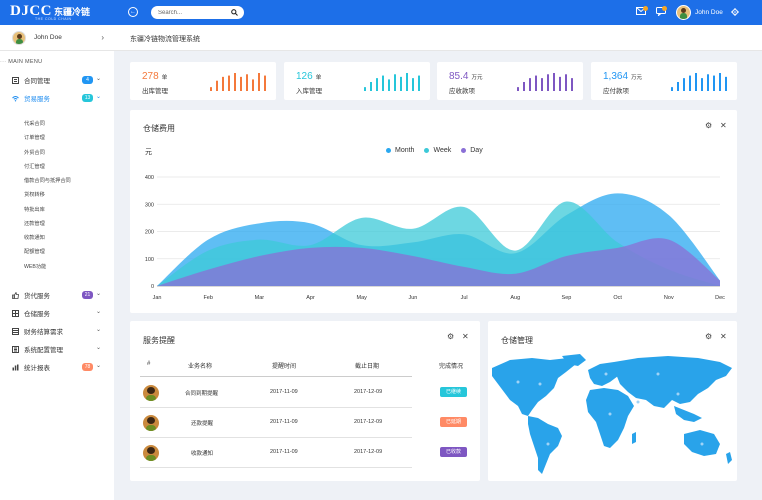  Describe the element at coordinates (34, 237) in the screenshot. I see `submenu-item: 收款通知` at that location.